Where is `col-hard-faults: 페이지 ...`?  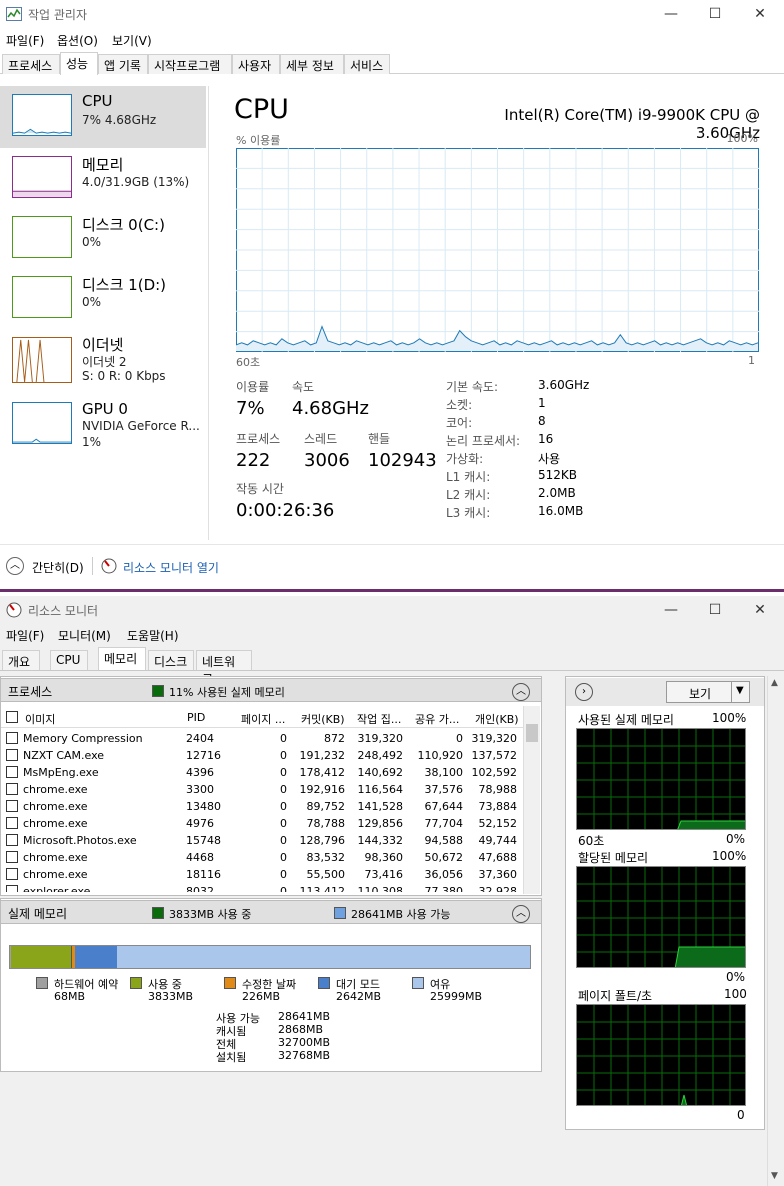
col-hard-faults: 페이지 ... is located at coordinates (263, 719).